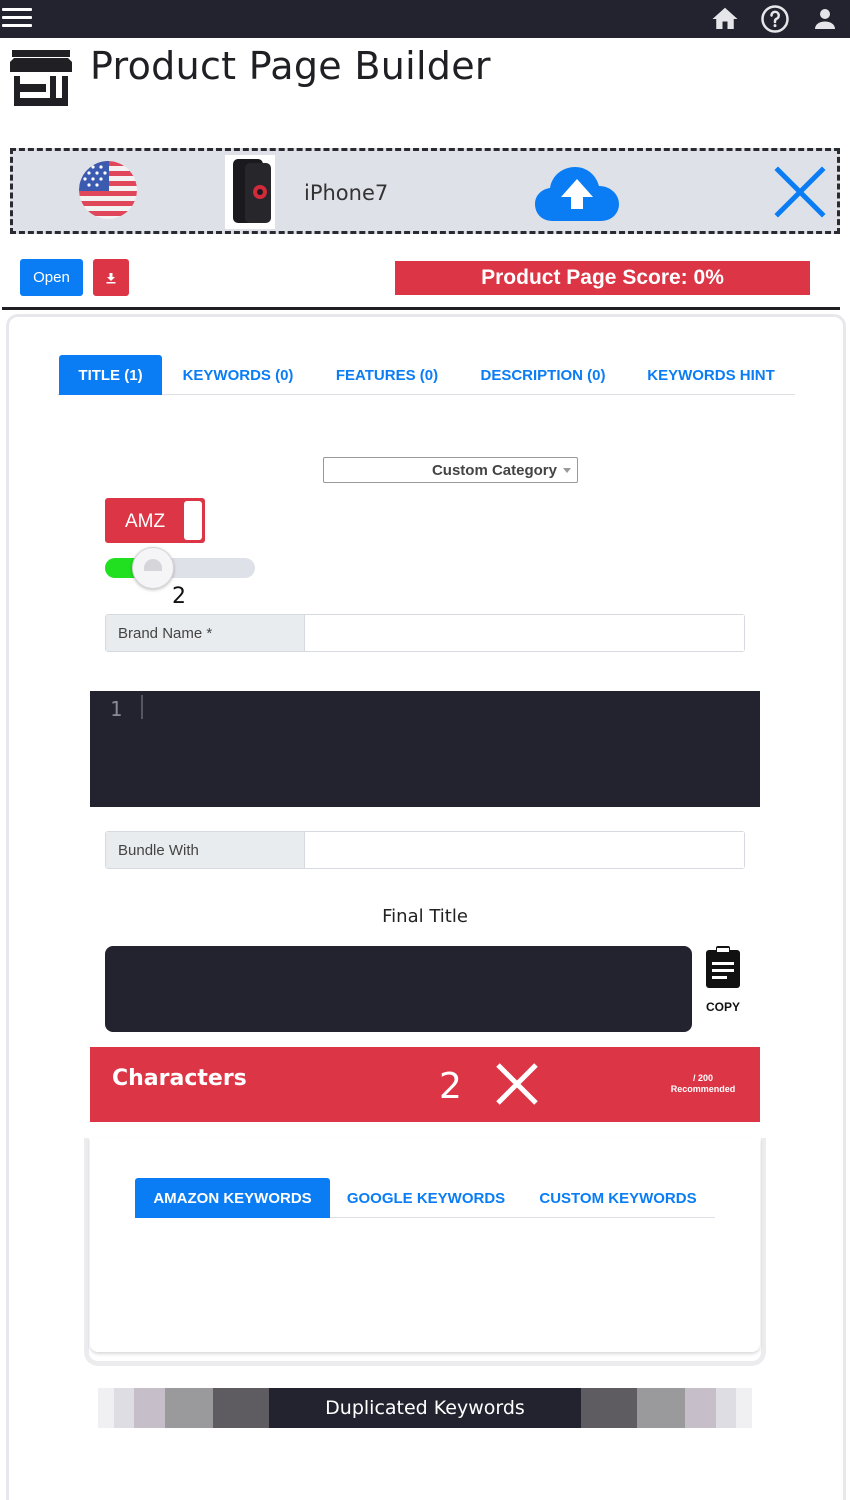 This screenshot has height=1500, width=850. What do you see at coordinates (142, 707) in the screenshot?
I see `editor-cursor` at bounding box center [142, 707].